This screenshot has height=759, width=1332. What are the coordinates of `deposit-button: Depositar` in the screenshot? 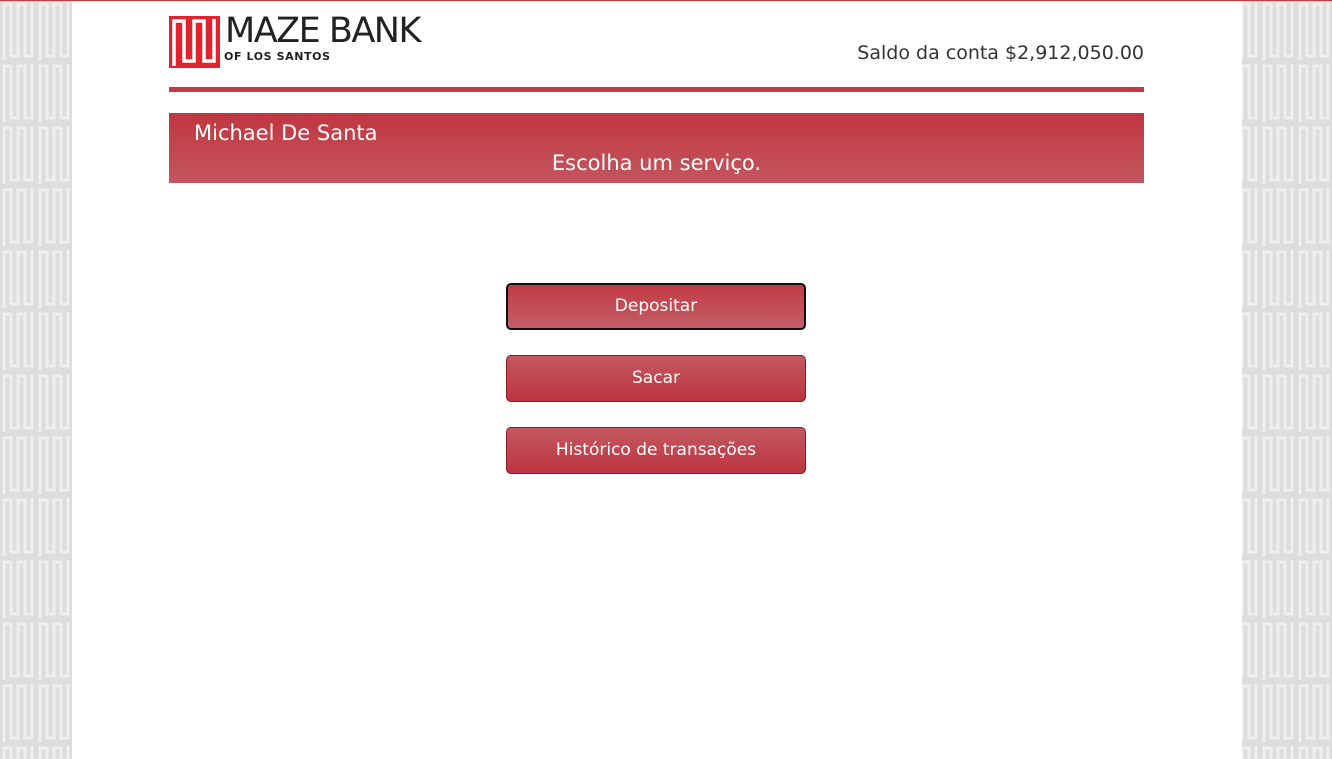 It's located at (656, 306).